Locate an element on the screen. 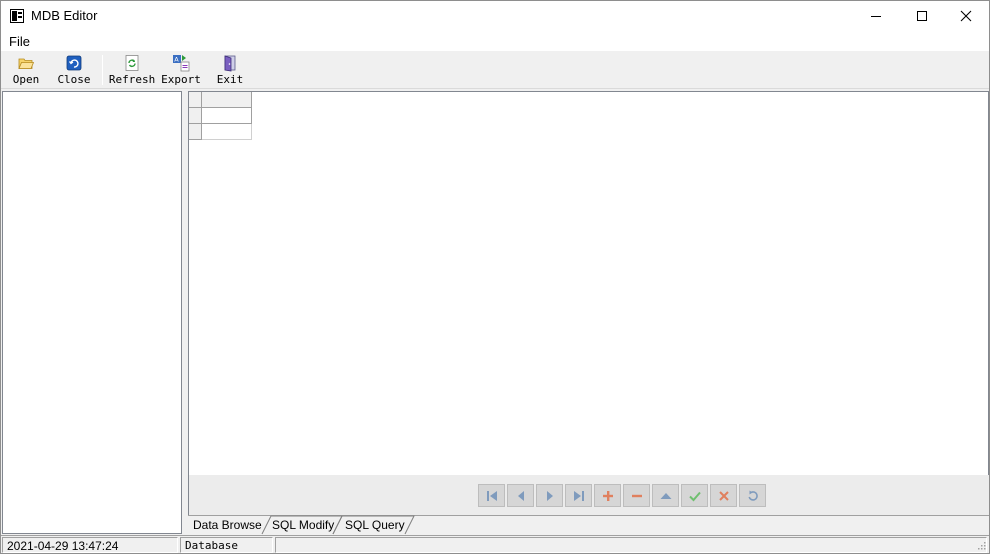  exit-button: Exit is located at coordinates (230, 70).